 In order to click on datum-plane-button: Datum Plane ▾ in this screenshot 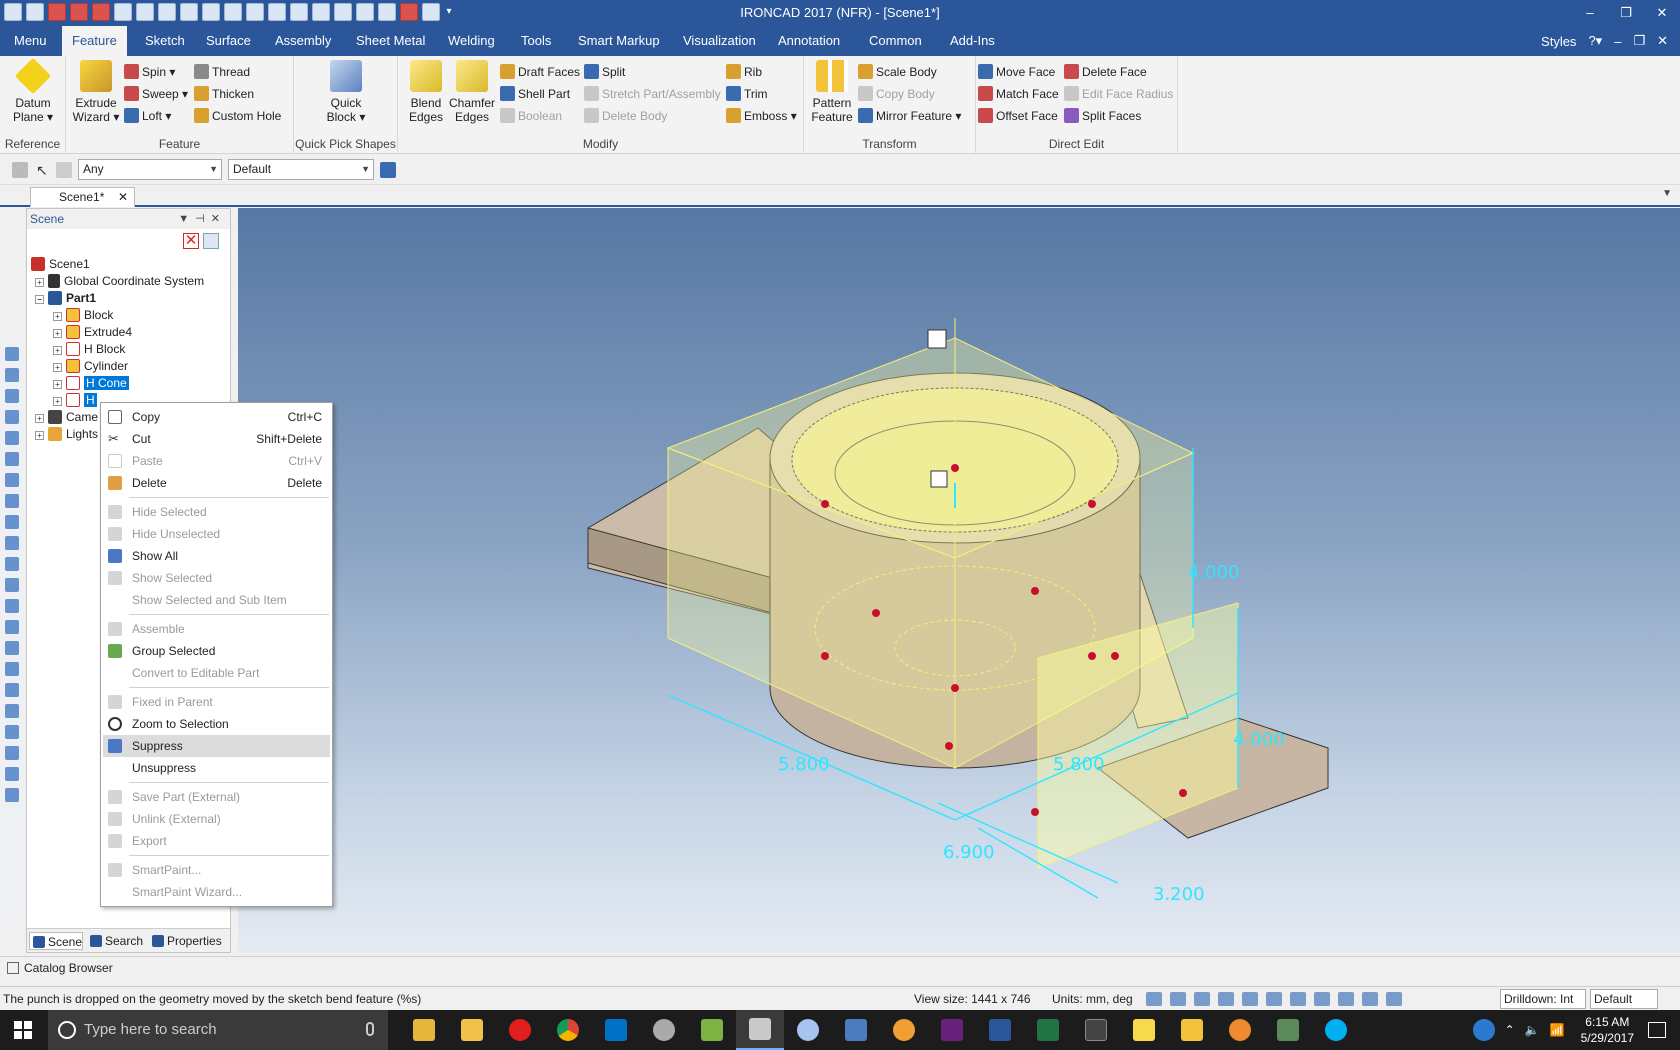, I will do `click(33, 90)`.